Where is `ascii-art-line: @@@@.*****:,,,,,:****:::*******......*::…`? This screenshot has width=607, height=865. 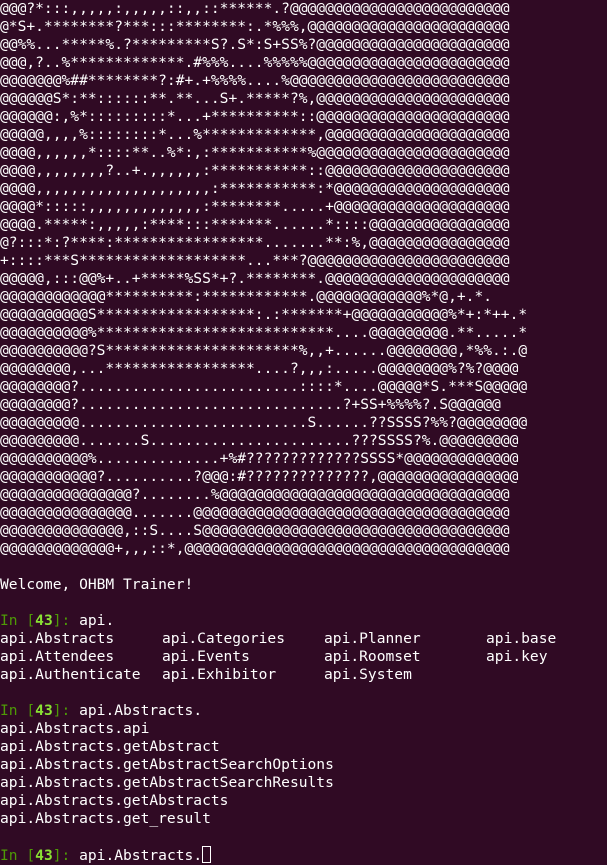 ascii-art-line: @@@@.*****:,,,,,:****:::*******......*::… is located at coordinates (255, 224).